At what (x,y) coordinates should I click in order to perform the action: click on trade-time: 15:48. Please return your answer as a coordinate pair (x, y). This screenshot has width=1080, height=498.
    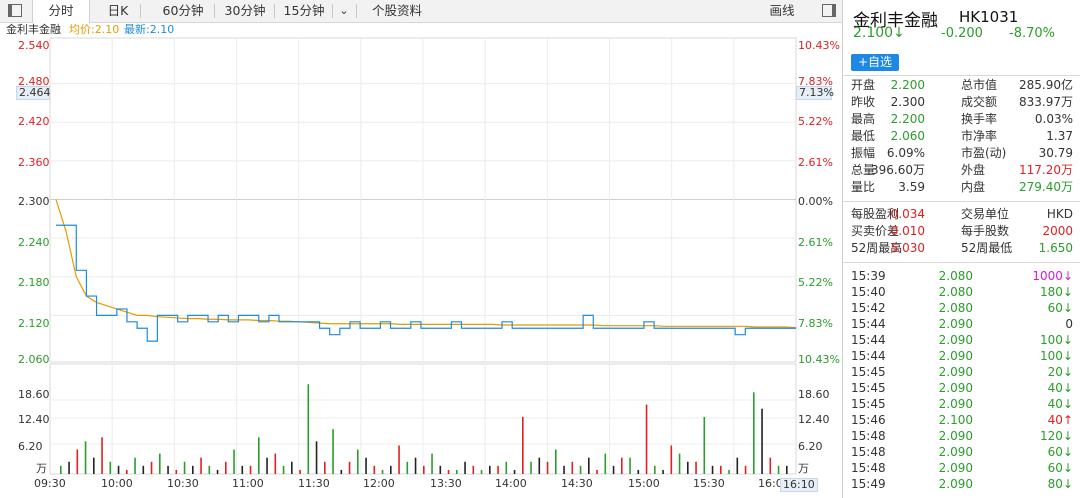
    Looking at the image, I should click on (868, 452).